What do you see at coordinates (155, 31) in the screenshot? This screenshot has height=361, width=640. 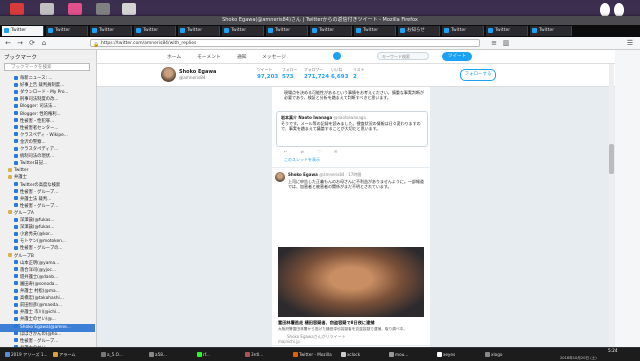 I see `tab-3: Twitter` at bounding box center [155, 31].